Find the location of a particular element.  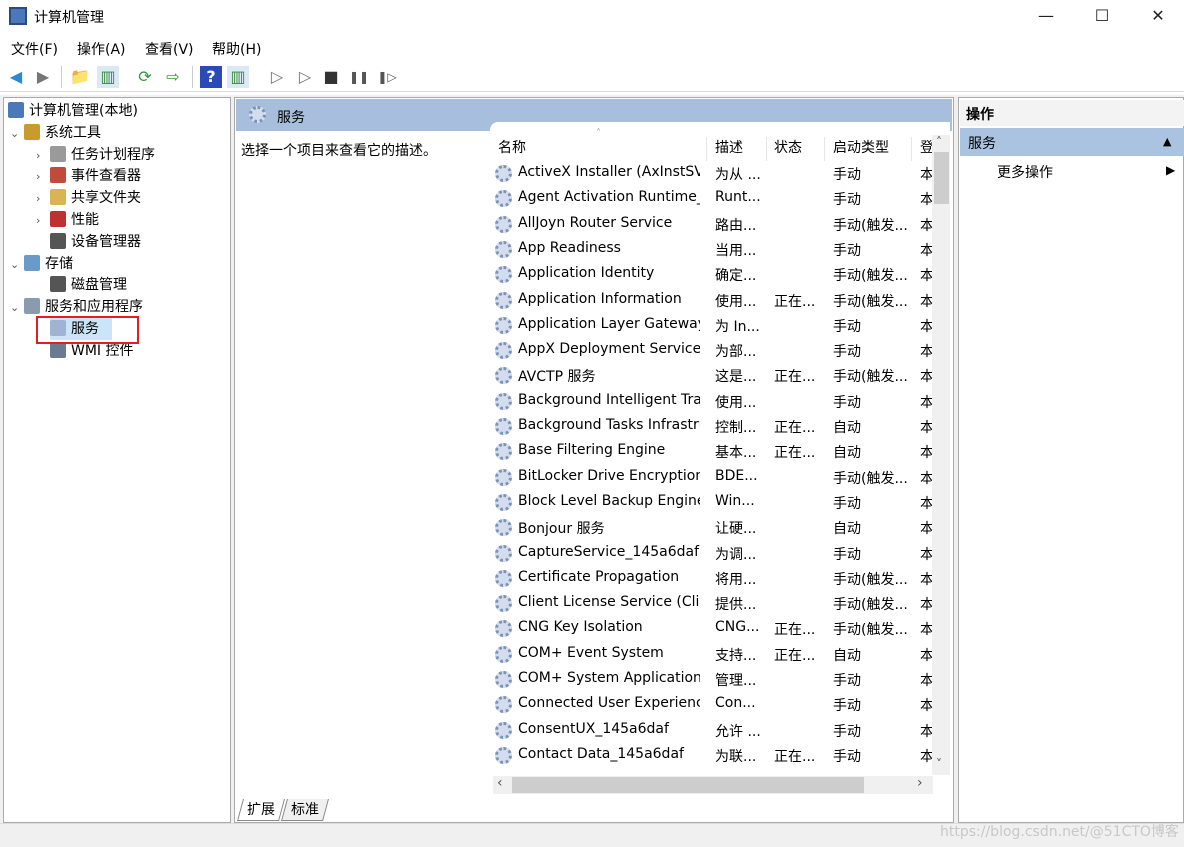

tab-extended: 扩展 is located at coordinates (261, 810).